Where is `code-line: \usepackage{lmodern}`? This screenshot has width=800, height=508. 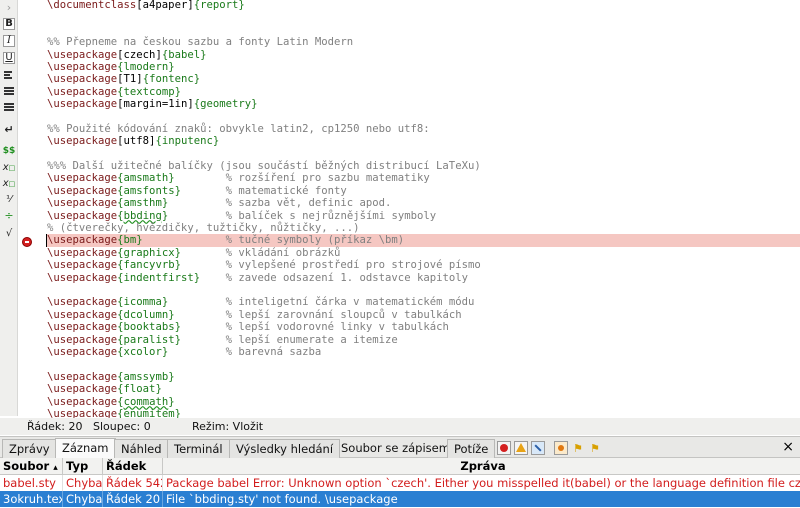 code-line: \usepackage{lmodern} is located at coordinates (423, 67).